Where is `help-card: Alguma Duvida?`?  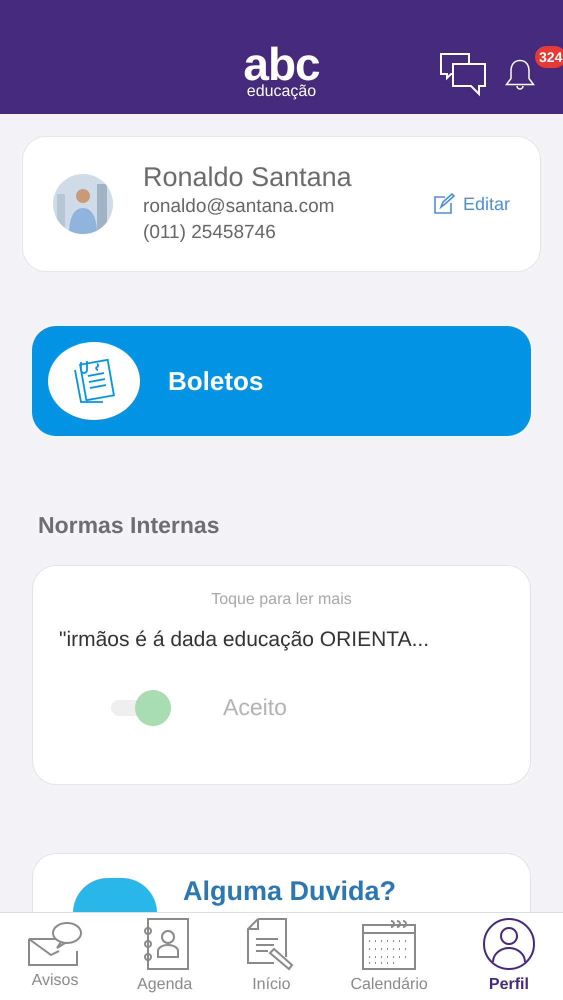
help-card: Alguma Duvida? is located at coordinates (281, 882).